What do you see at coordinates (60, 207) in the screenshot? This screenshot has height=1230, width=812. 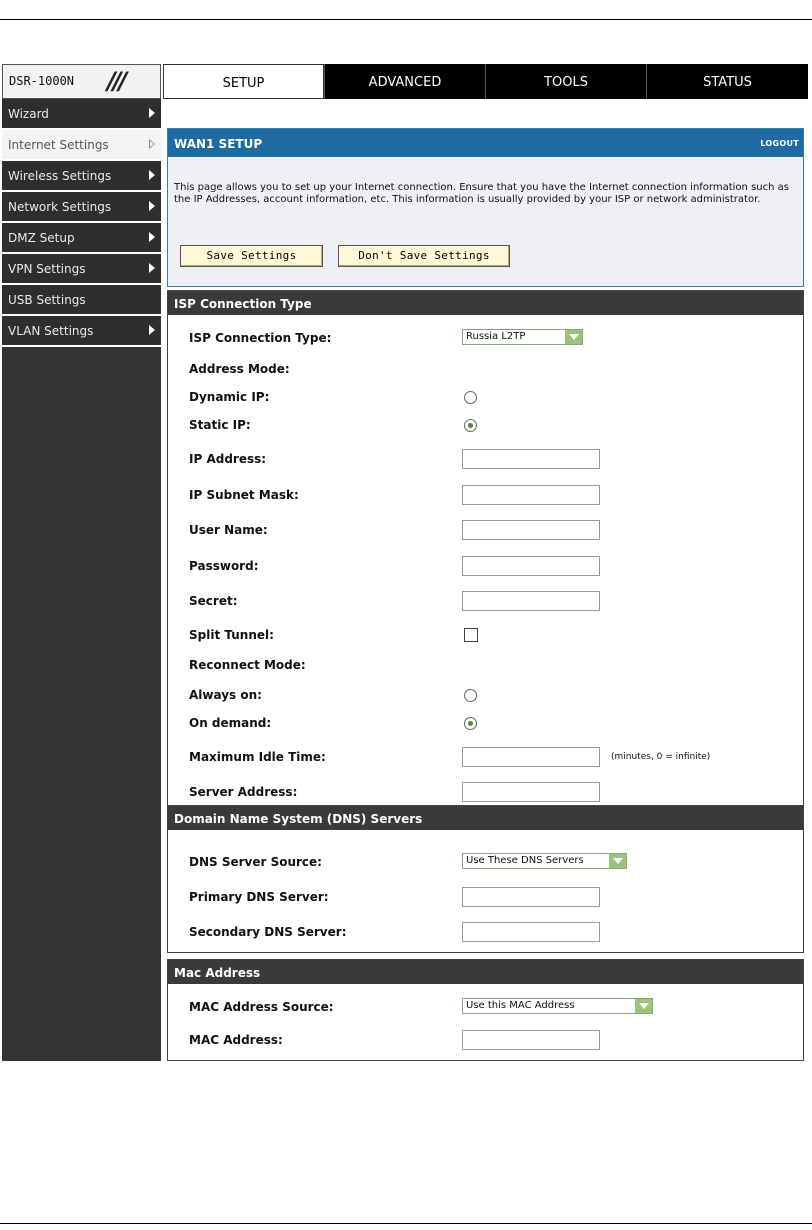 I see `sidebar-item-label: Network Settings` at bounding box center [60, 207].